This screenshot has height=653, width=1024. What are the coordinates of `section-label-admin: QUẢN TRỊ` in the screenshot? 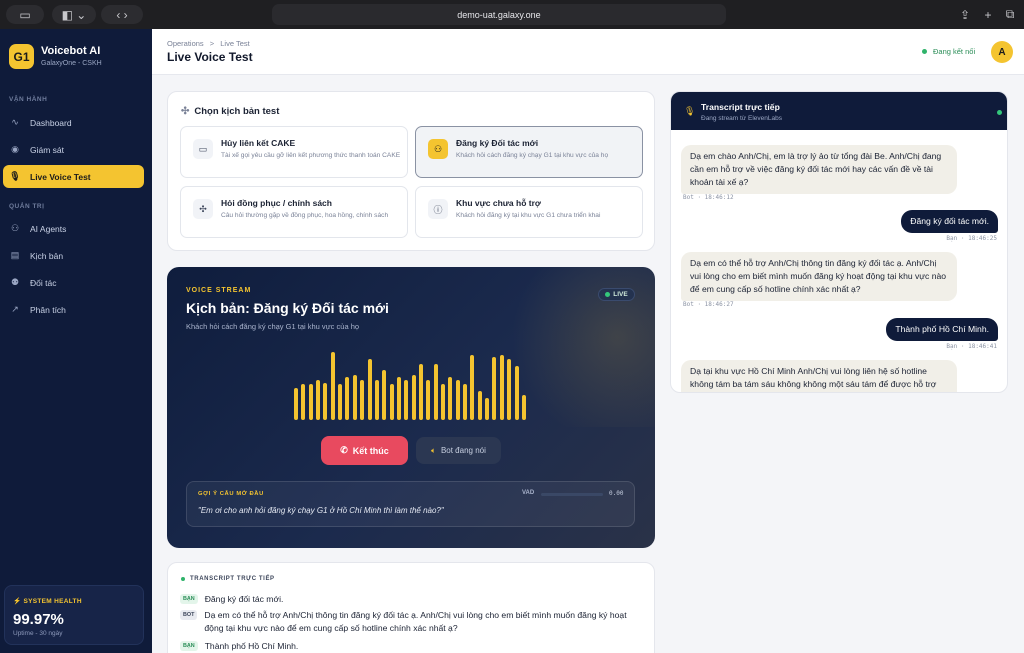 It's located at (27, 206).